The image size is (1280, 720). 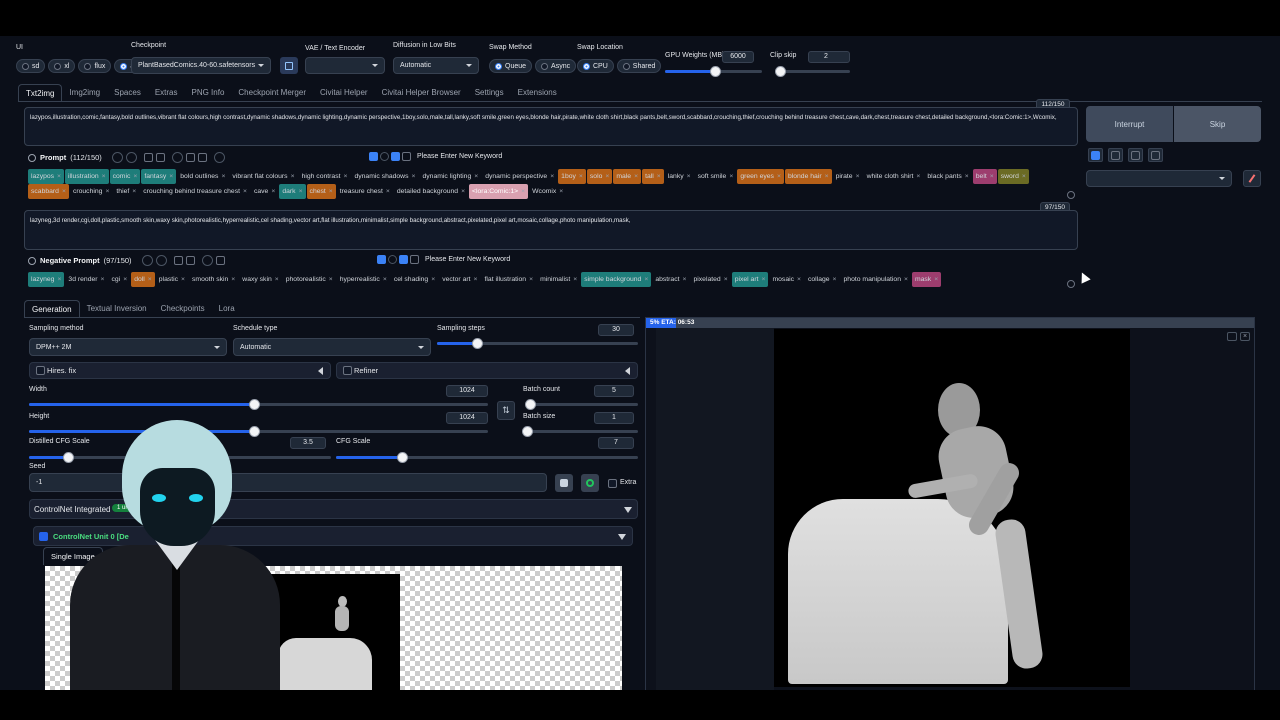 I want to click on collapse-up-icon, so click(x=1071, y=284).